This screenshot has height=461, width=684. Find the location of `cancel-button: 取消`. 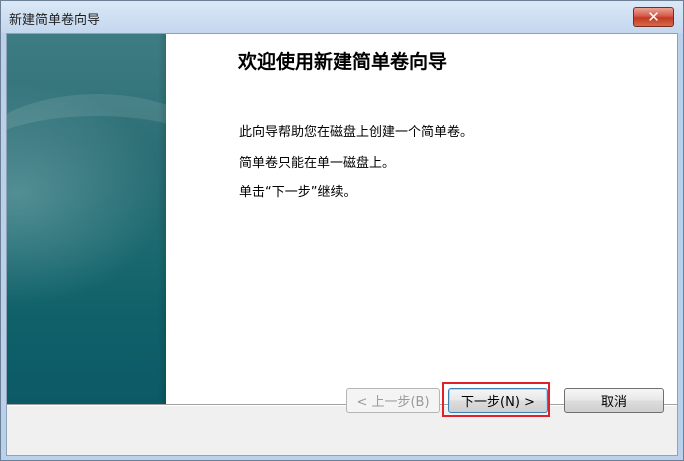

cancel-button: 取消 is located at coordinates (614, 400).